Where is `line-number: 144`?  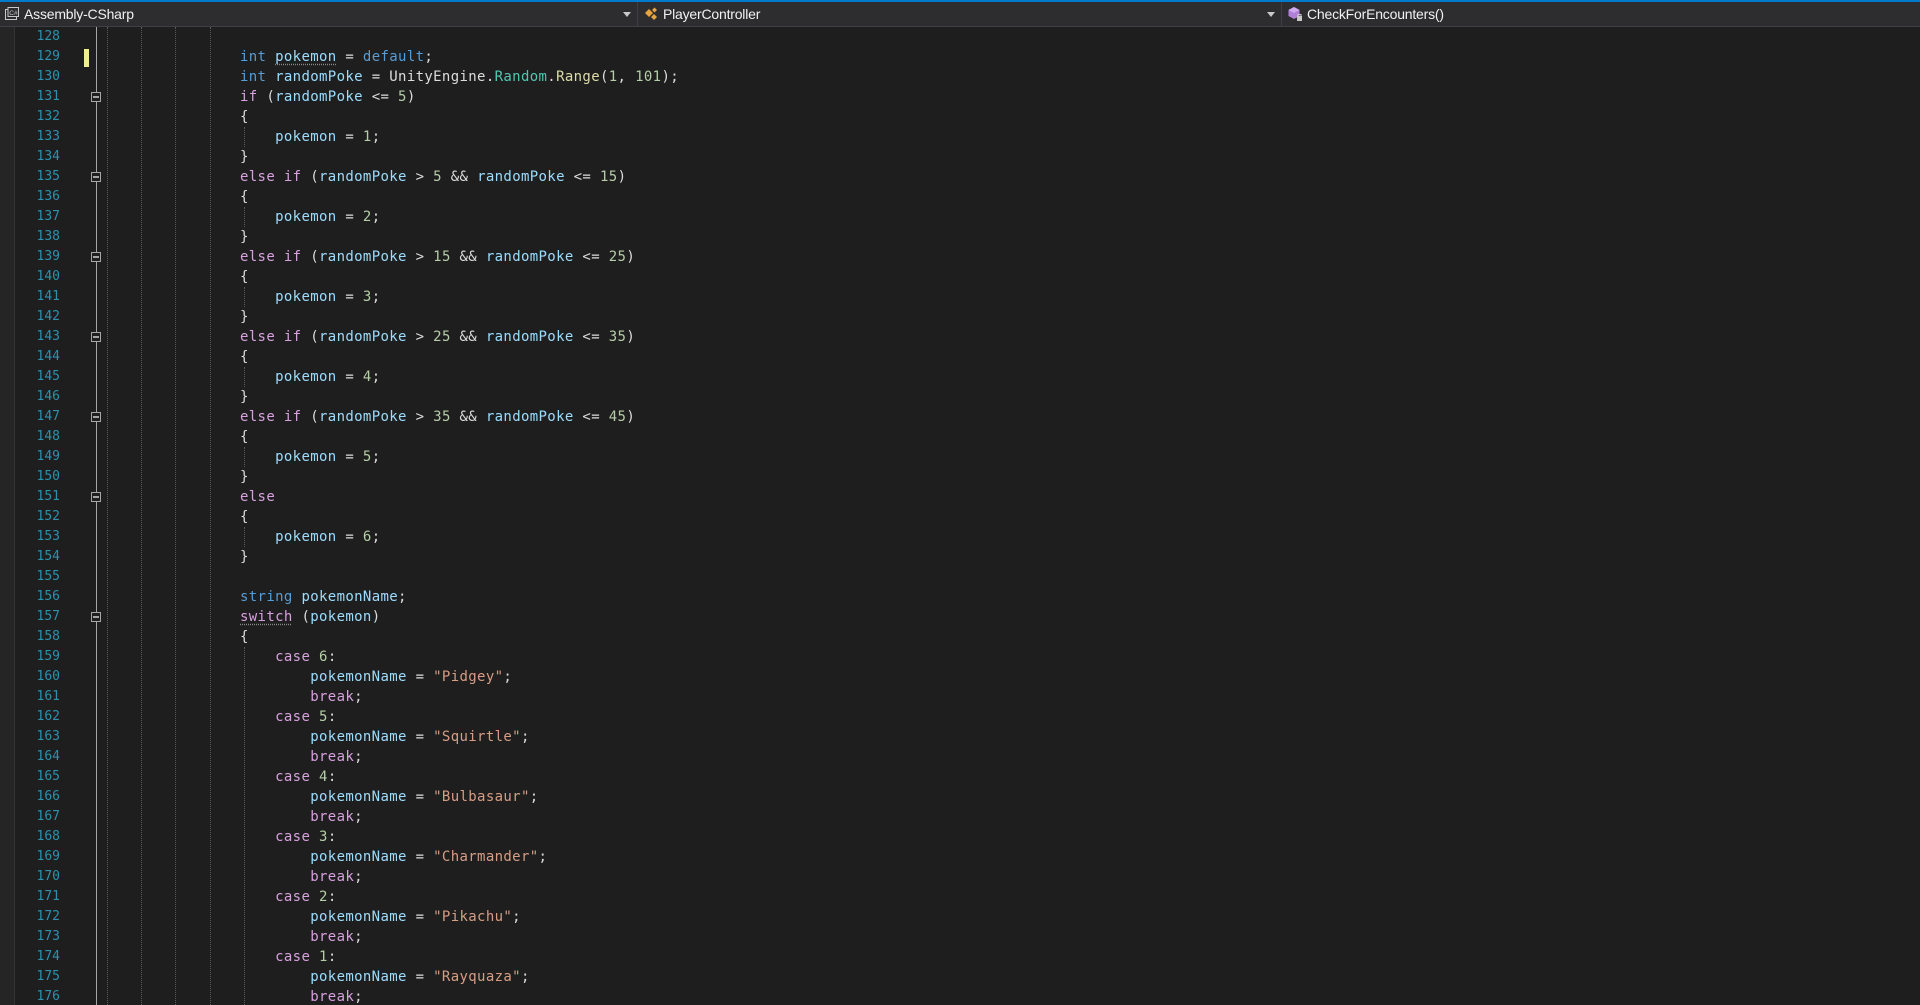 line-number: 144 is located at coordinates (48, 356).